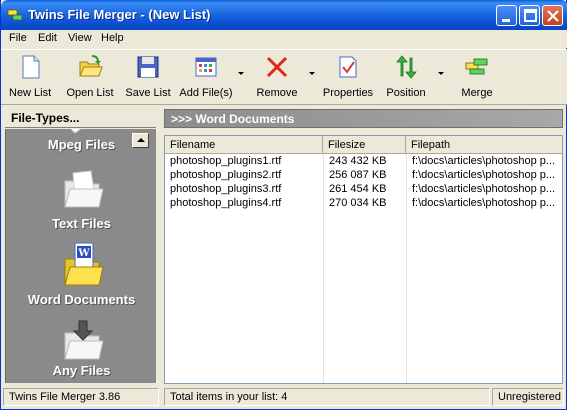  I want to click on menu-edit: Edit, so click(47, 38).